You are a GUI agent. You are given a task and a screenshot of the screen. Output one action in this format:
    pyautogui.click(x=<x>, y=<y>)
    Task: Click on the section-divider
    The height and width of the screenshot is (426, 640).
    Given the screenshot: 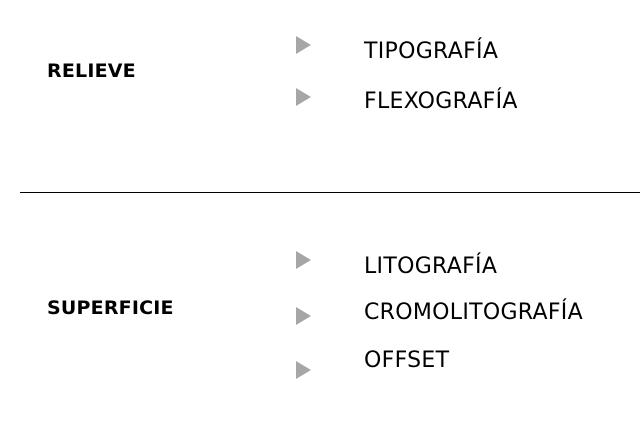 What is the action you would take?
    pyautogui.click(x=330, y=192)
    